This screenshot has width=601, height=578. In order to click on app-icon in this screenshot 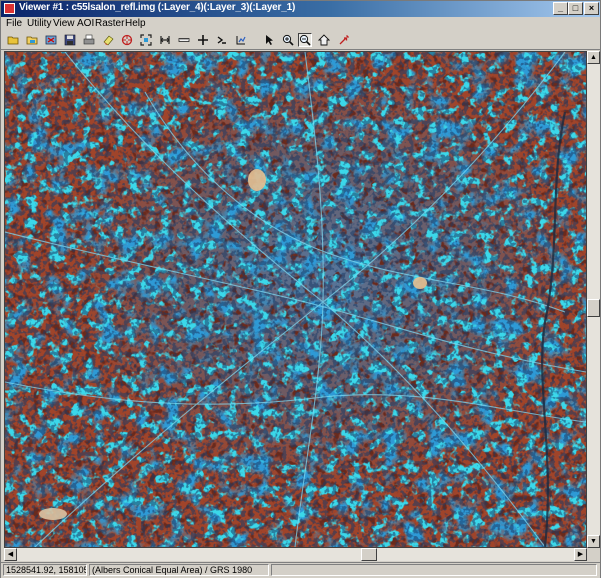, I will do `click(9, 8)`.